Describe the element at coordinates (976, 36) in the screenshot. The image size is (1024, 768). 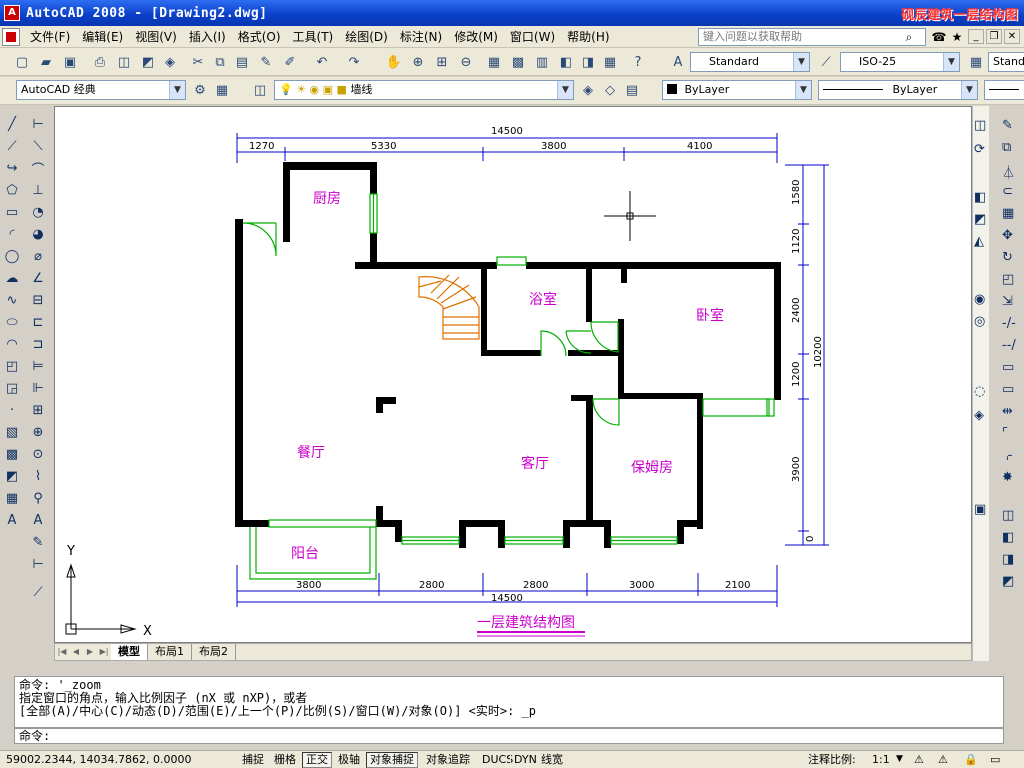
I see `minimize-doc-button: _` at that location.